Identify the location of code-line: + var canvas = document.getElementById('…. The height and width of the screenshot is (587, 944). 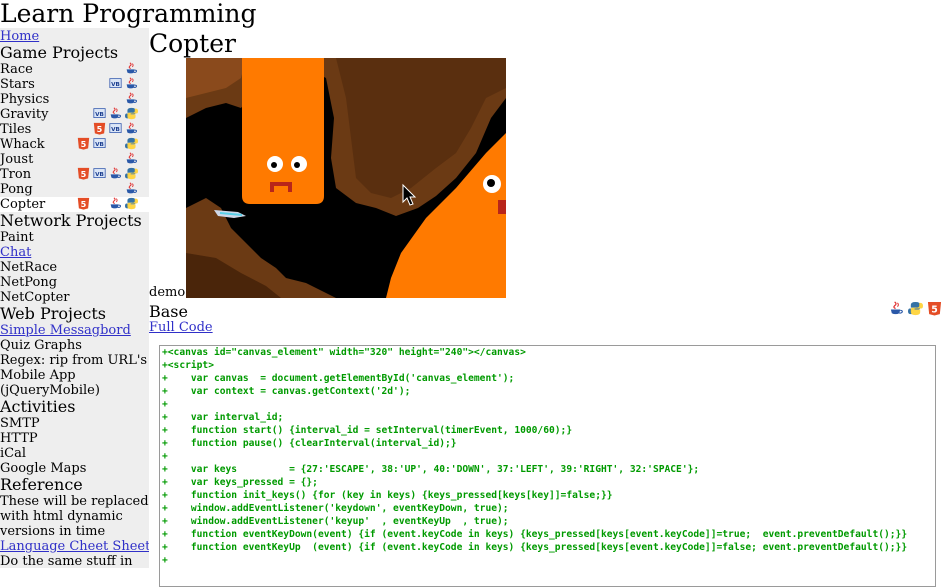
(338, 378).